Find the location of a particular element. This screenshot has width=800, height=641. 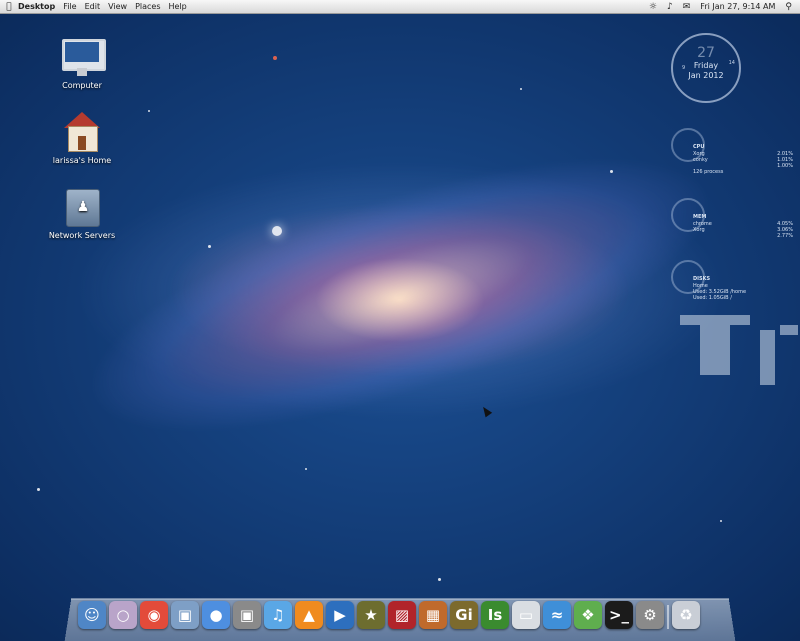

mem-title: MEM is located at coordinates (700, 217).